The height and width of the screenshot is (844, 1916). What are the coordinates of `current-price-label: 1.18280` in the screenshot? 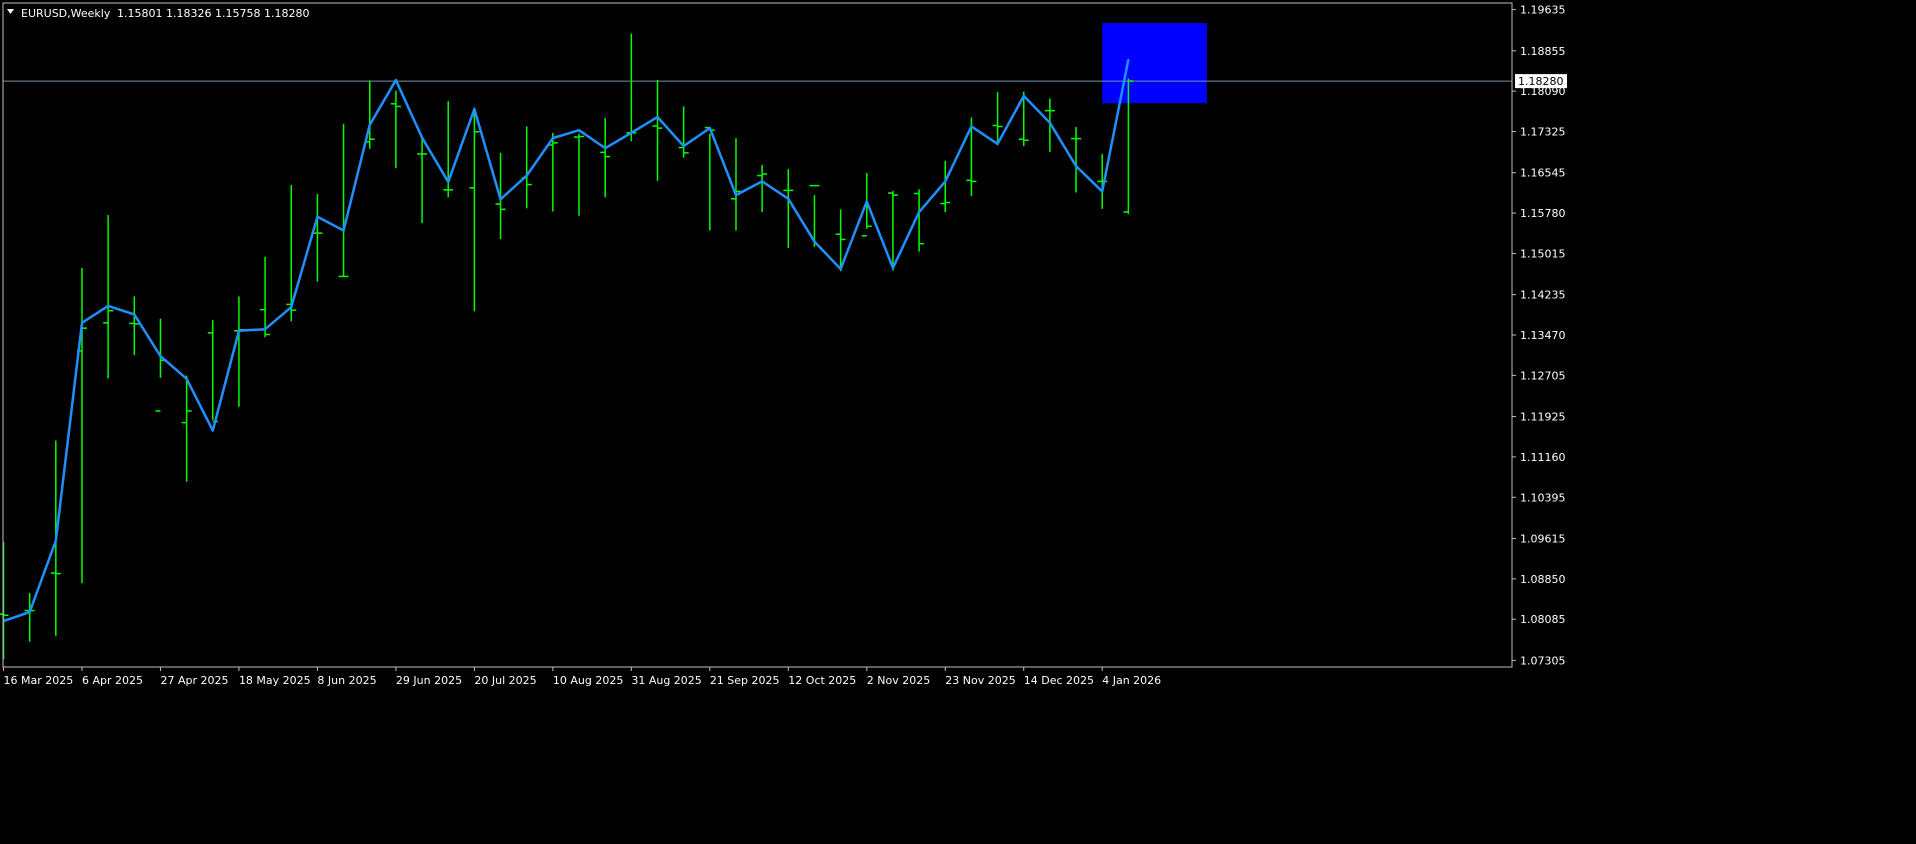 It's located at (1541, 81).